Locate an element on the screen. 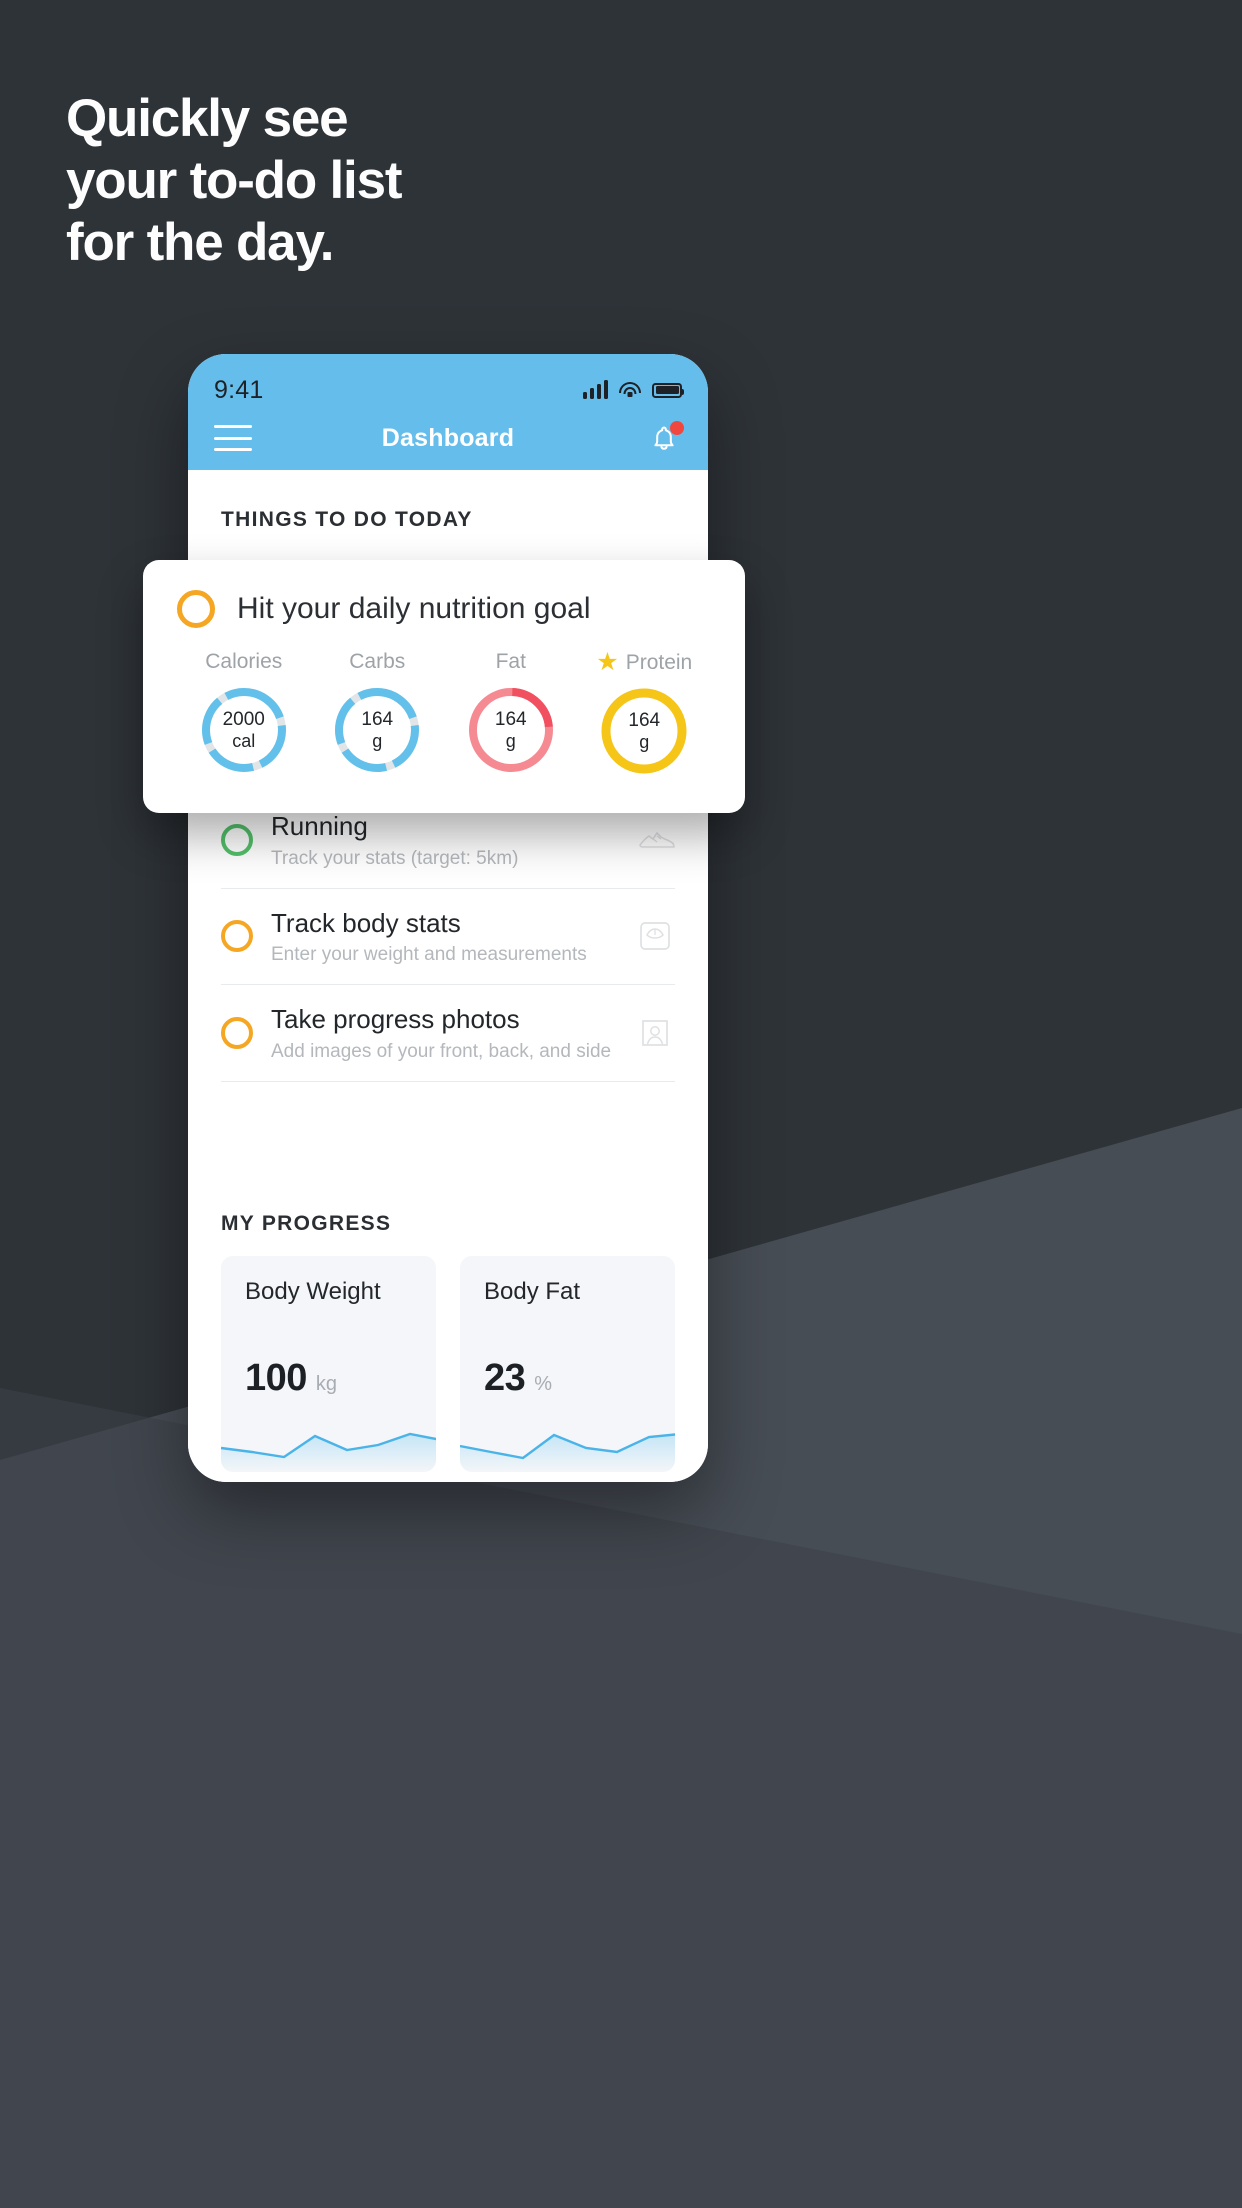  macro-donut-fat: 164 g is located at coordinates (511, 730).